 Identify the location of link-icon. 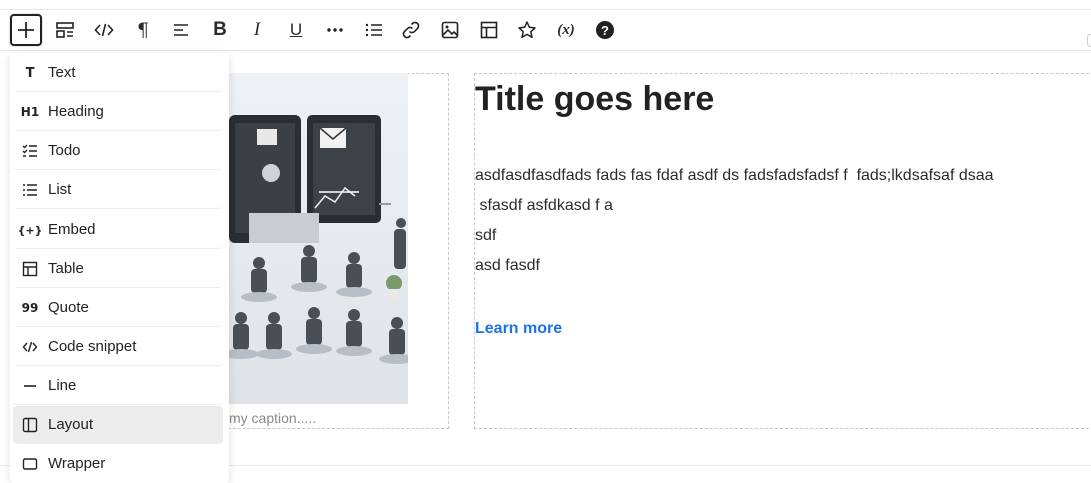
(411, 30).